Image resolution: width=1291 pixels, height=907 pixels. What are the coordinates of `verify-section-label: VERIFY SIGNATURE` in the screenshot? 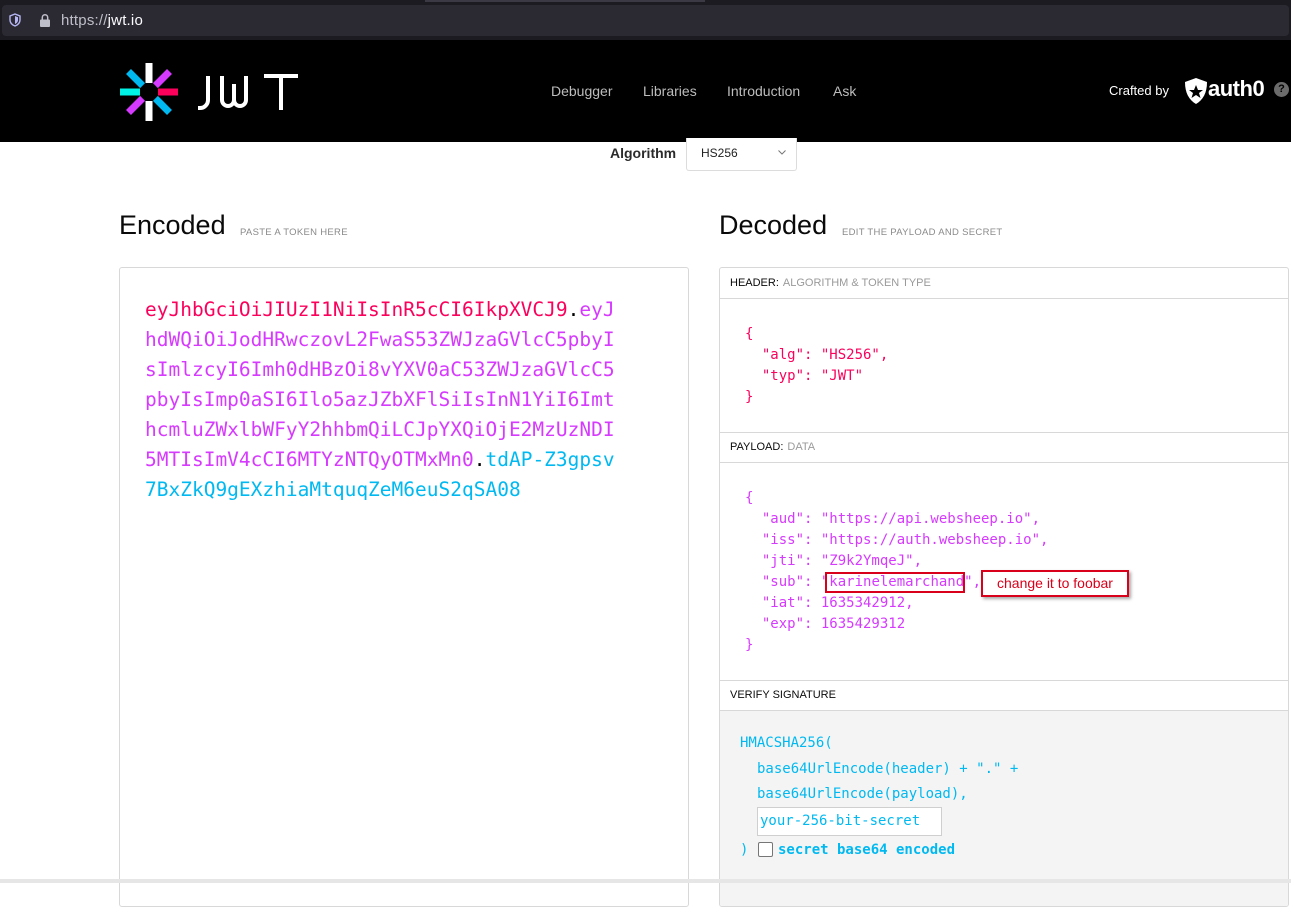 It's located at (783, 695).